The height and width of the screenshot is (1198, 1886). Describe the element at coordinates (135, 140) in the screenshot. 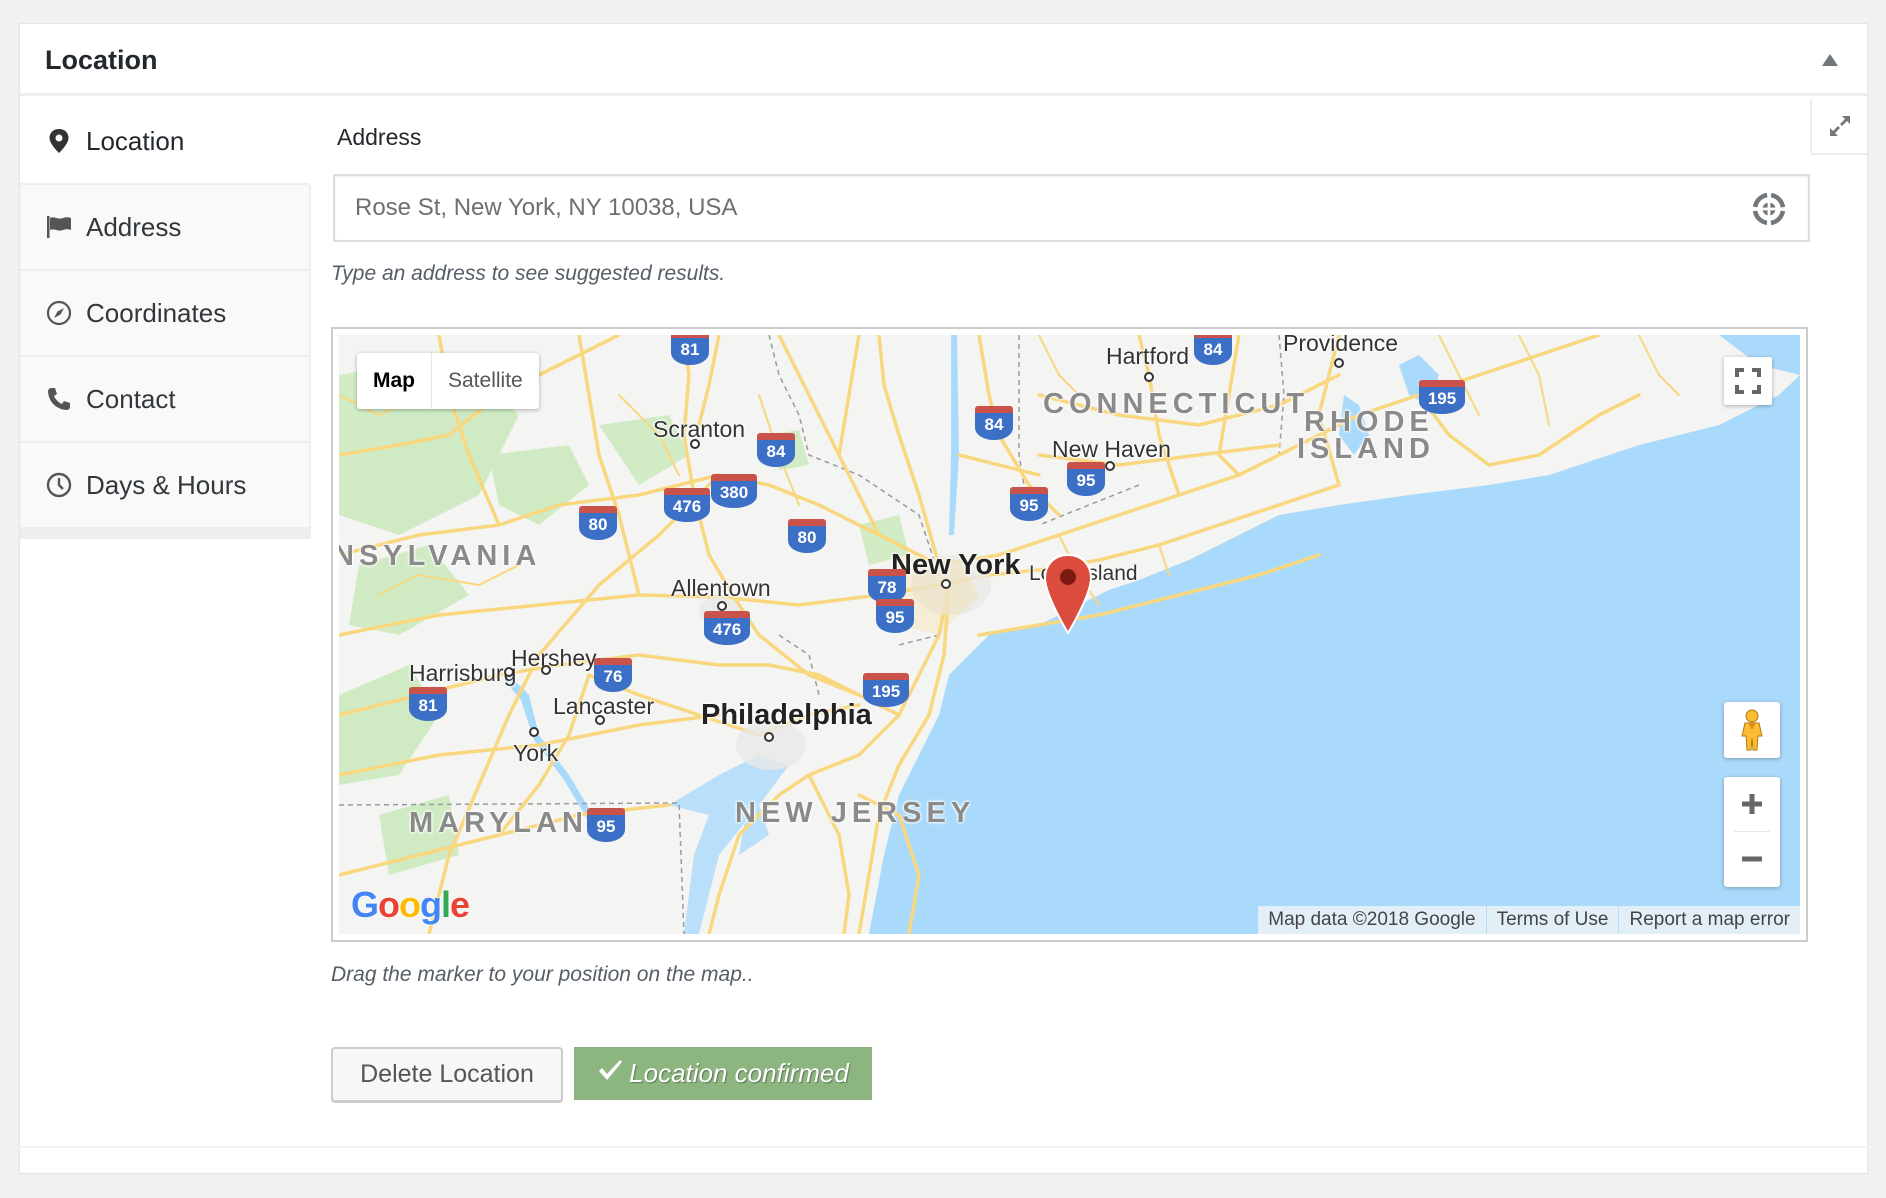

I see `sidebar-item-label: Location` at that location.